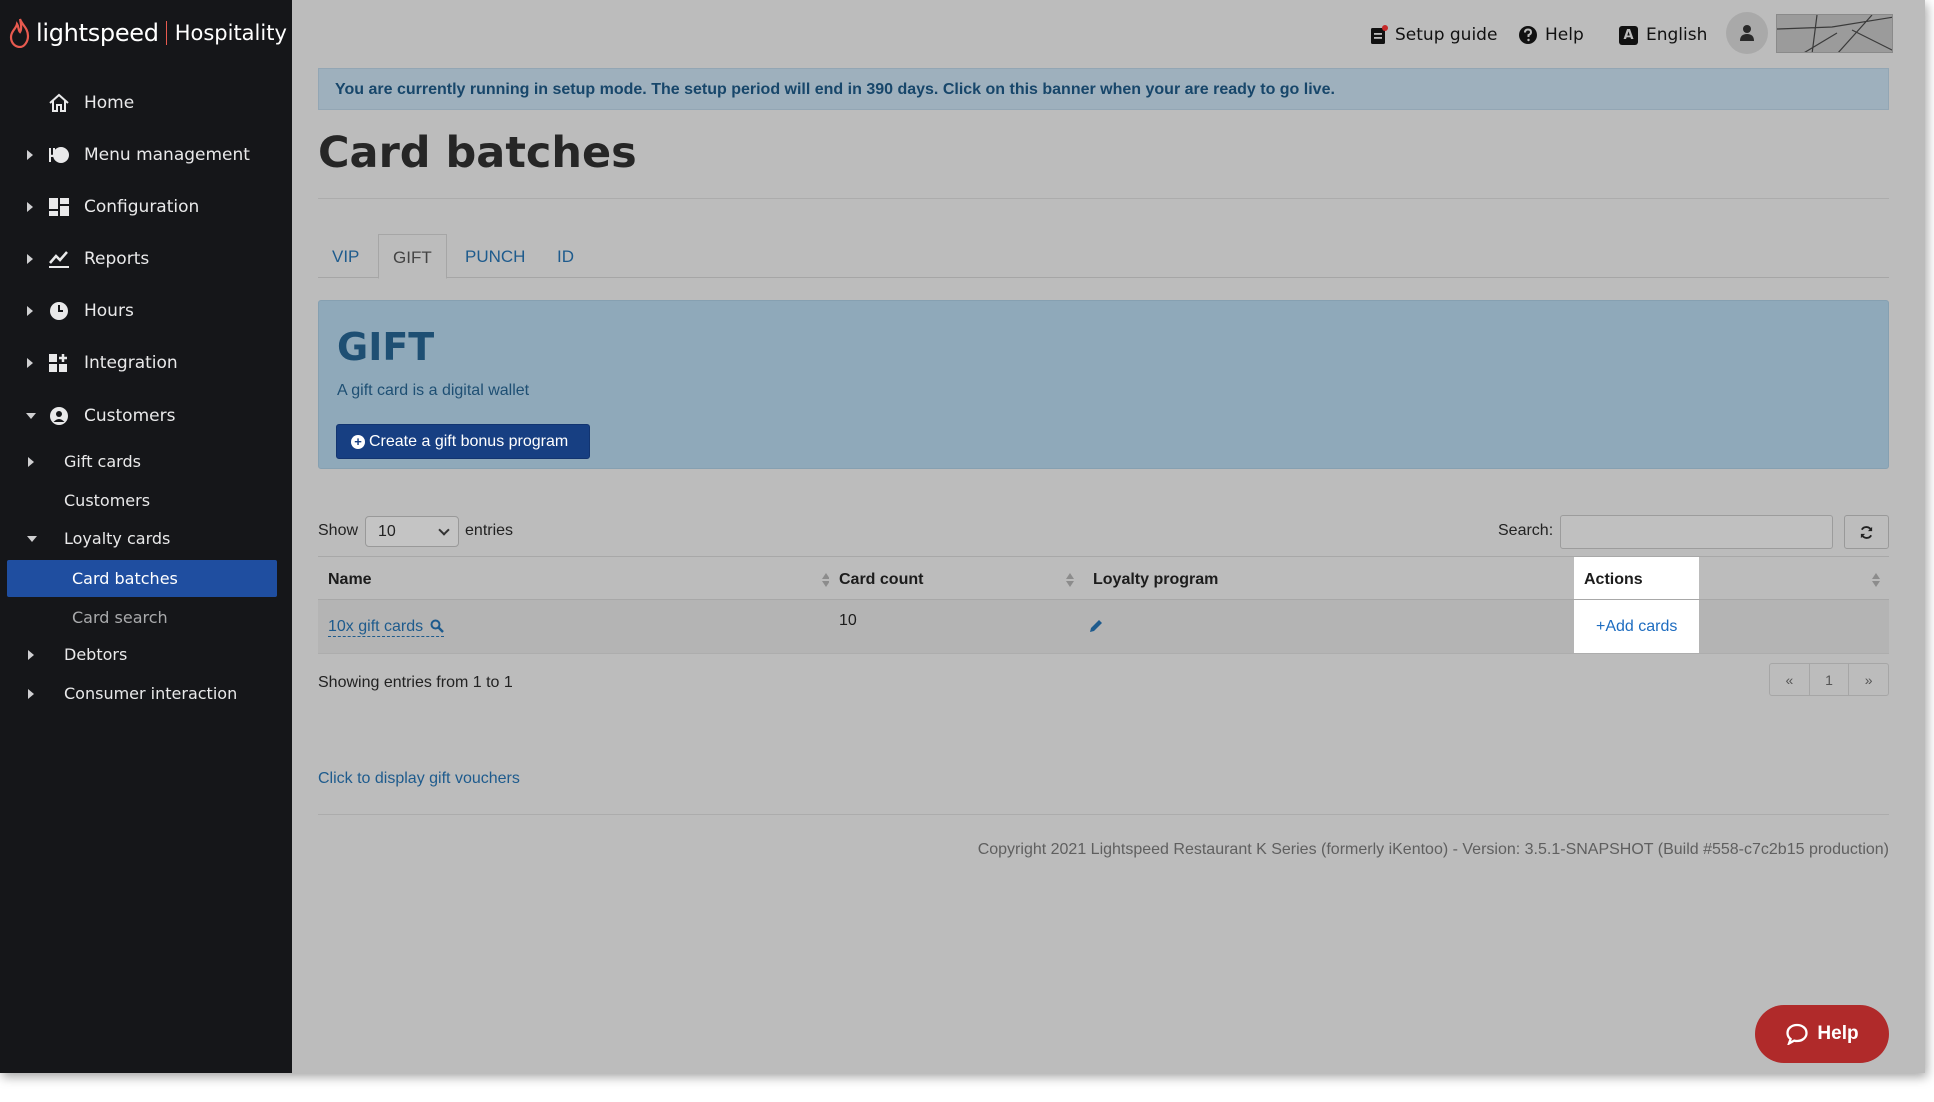 The width and height of the screenshot is (1934, 1102). I want to click on sidebar-subitem-gift-cards: Gift cards, so click(146, 462).